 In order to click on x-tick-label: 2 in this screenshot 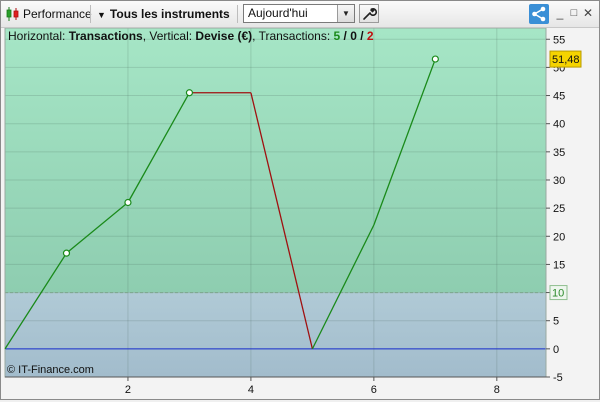, I will do `click(128, 390)`.